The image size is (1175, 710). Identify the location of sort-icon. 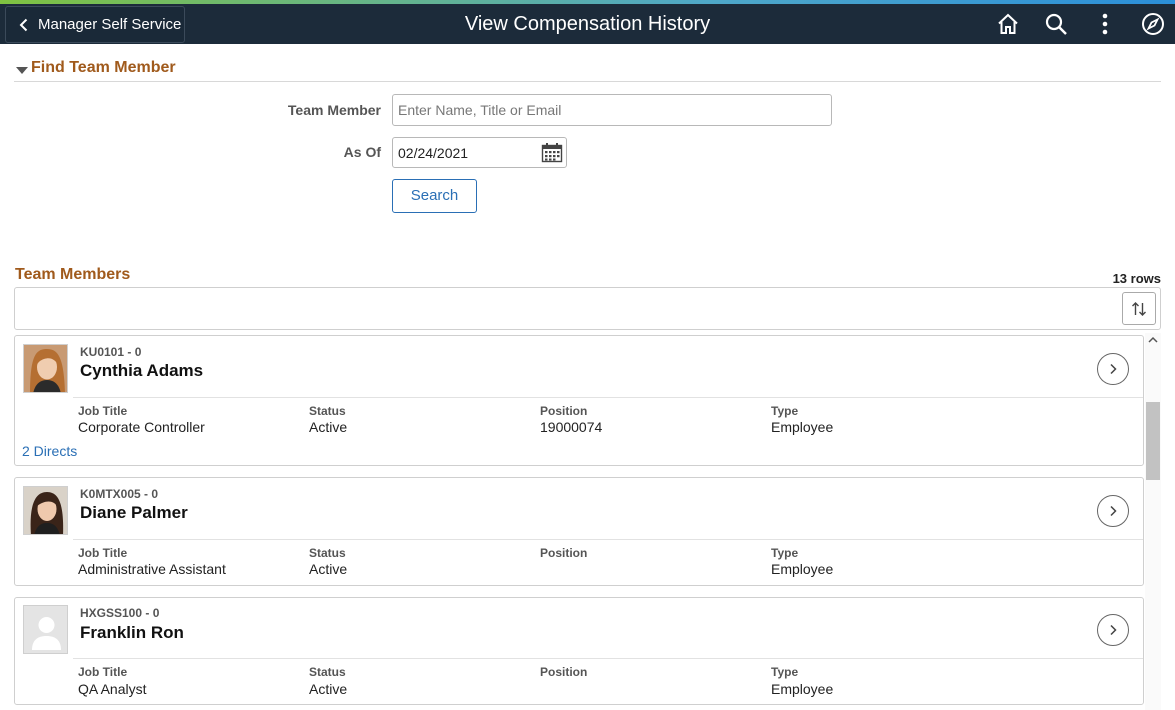
(1139, 308).